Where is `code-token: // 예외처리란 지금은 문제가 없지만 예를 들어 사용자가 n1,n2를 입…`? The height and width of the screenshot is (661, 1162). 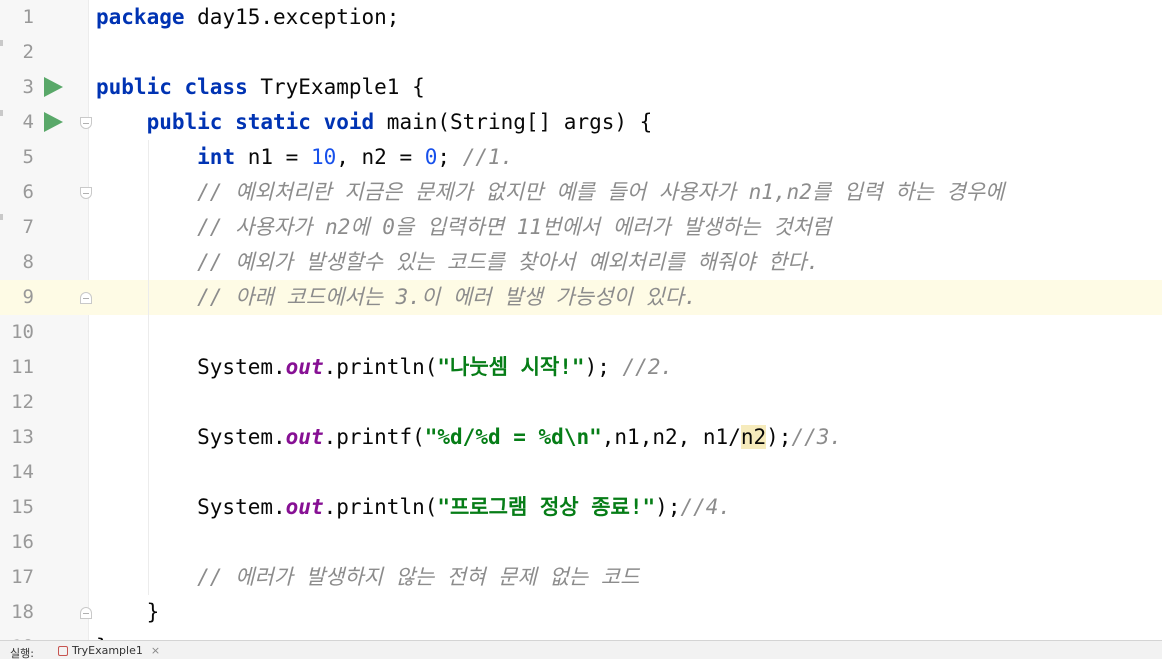 code-token: // 예외처리란 지금은 문제가 없지만 예를 들어 사용자가 n1,n2를 입… is located at coordinates (601, 192).